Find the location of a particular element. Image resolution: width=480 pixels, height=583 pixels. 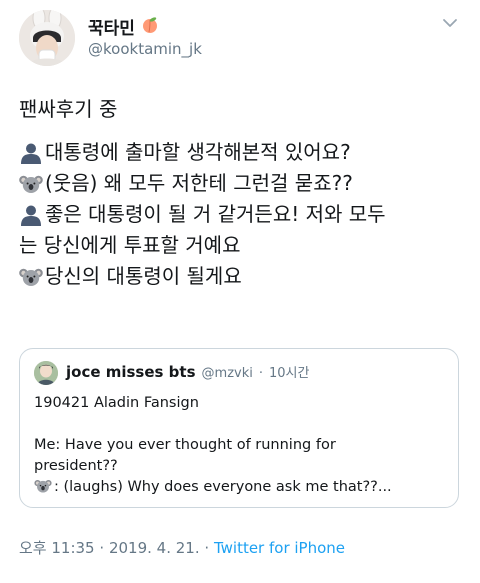

tweet-line-5: 당신의 대통령이 될게요 is located at coordinates (242, 276).